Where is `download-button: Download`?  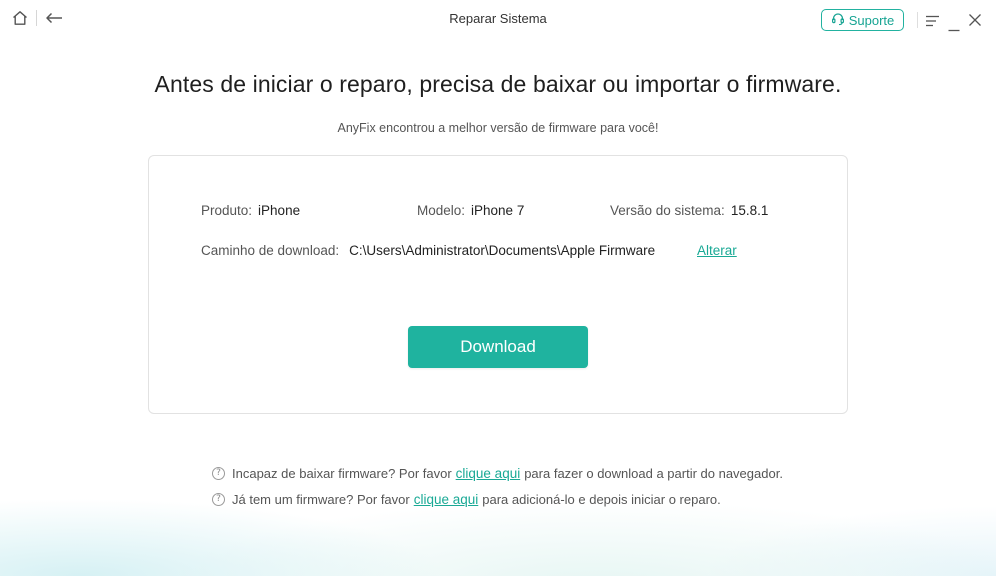
download-button: Download is located at coordinates (498, 347).